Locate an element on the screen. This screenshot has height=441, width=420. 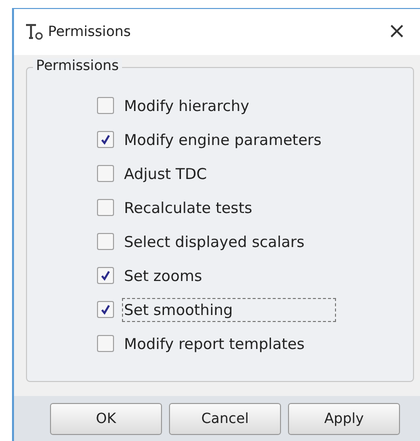
checkbox-label: Modify engine parameters is located at coordinates (223, 140).